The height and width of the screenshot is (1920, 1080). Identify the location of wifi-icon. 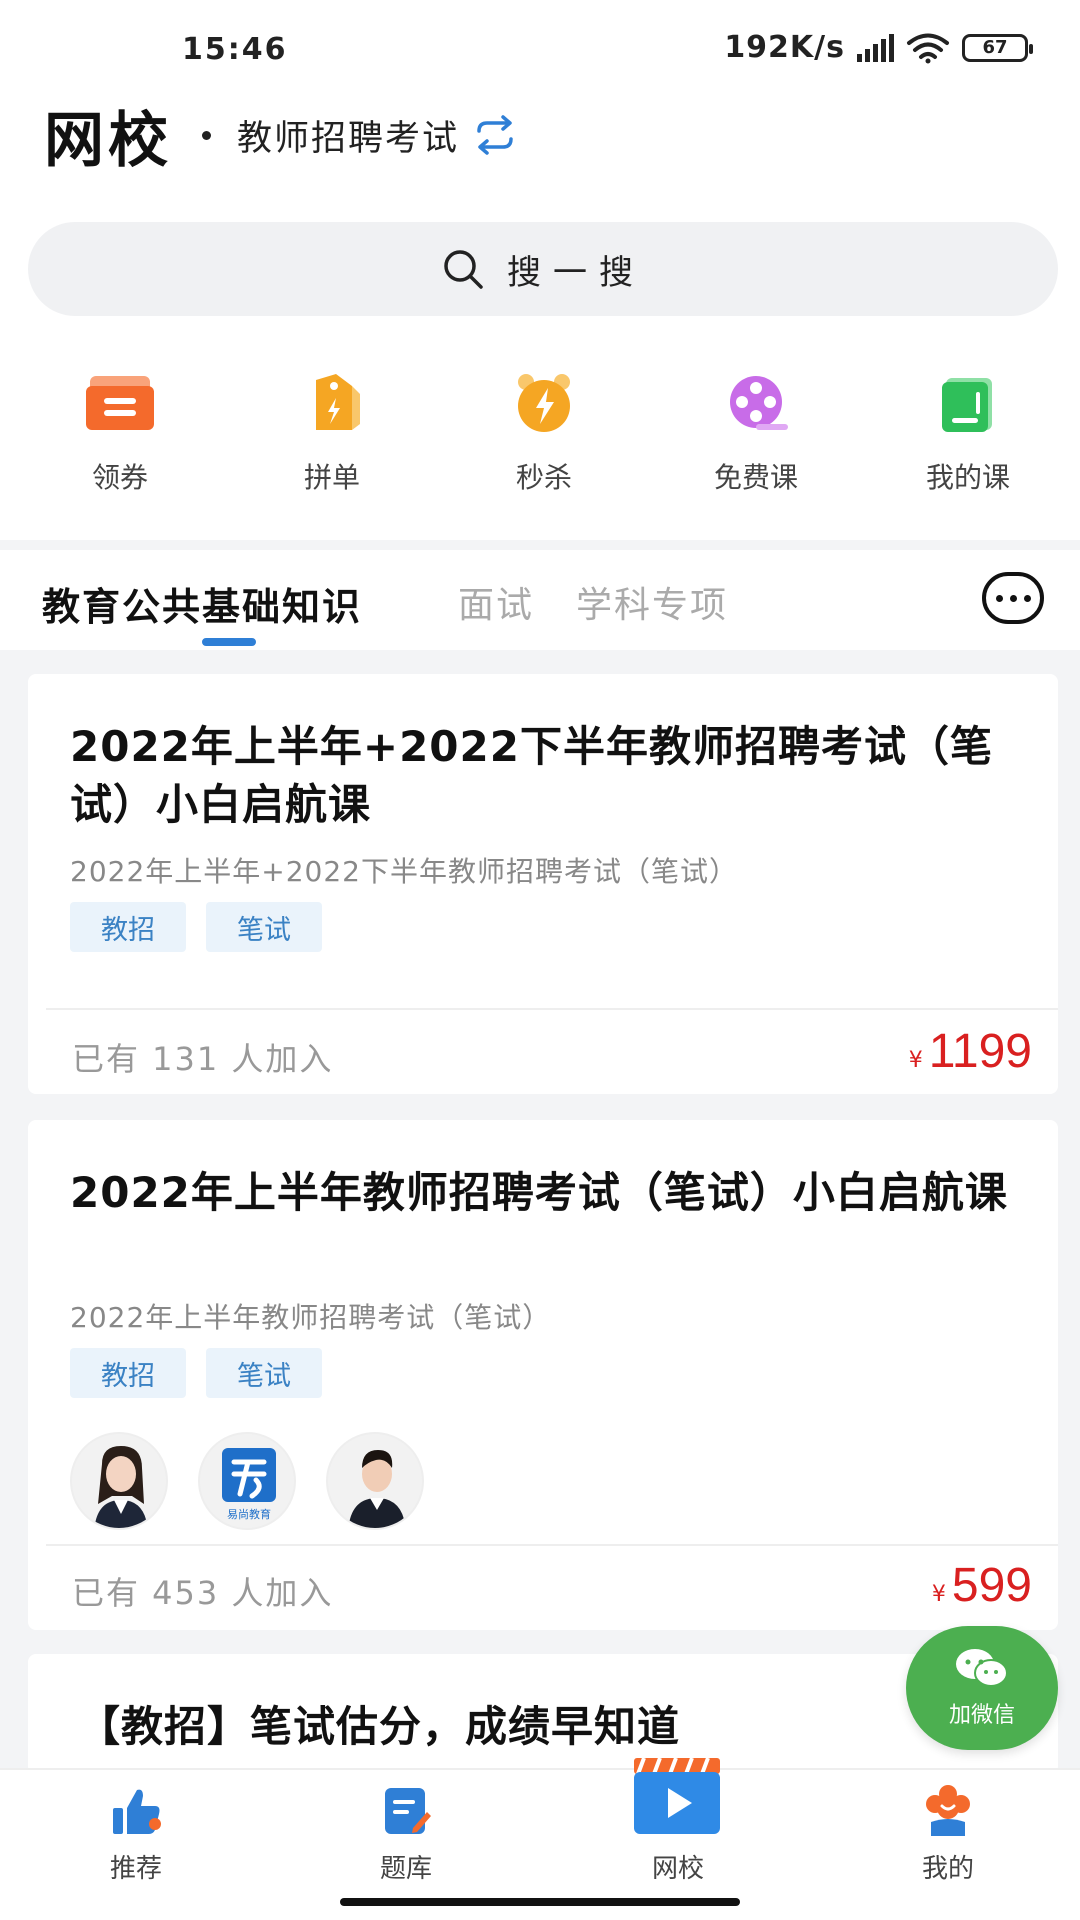
(928, 48).